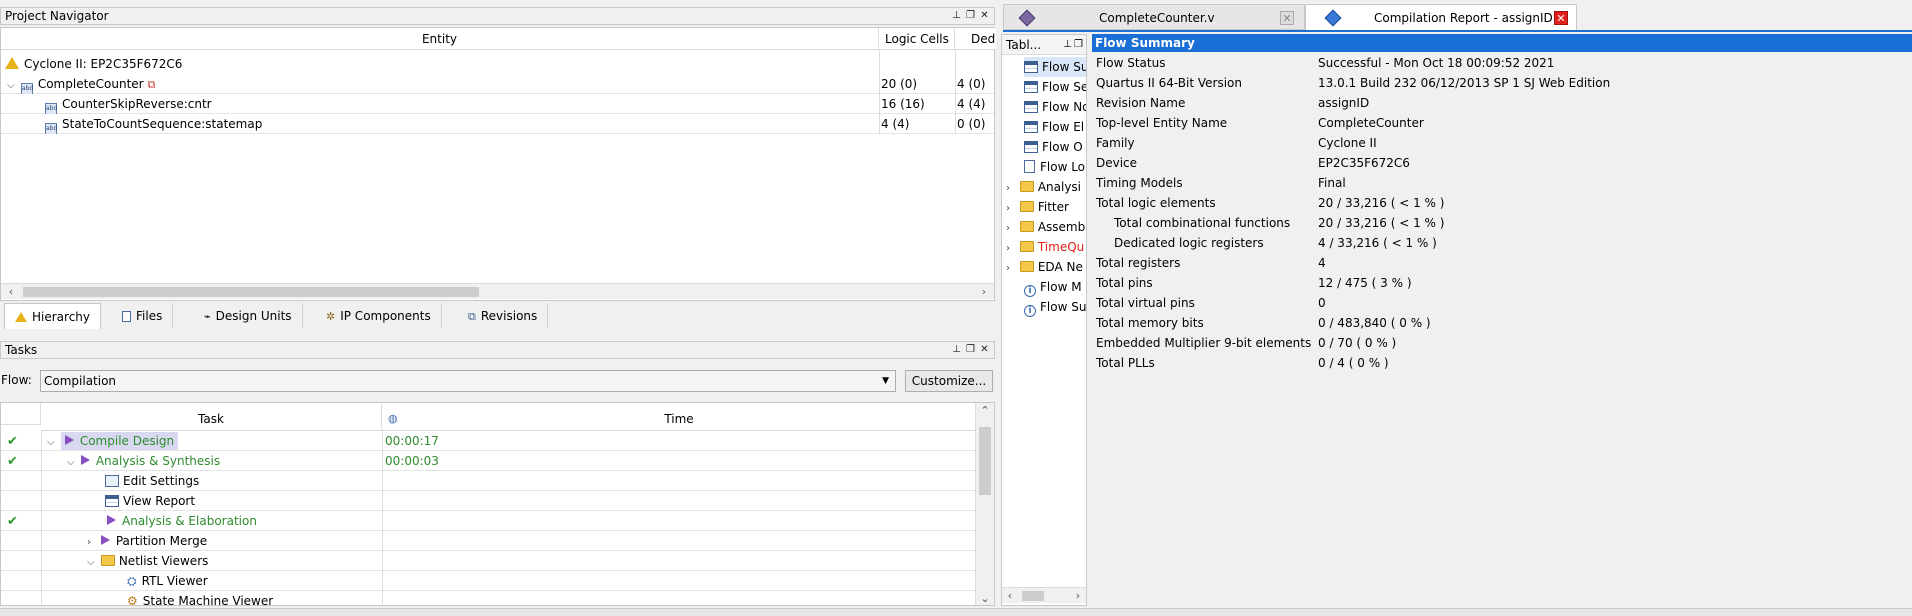  What do you see at coordinates (1502, 303) in the screenshot?
I see `summary-row: Total virtual pins 0` at bounding box center [1502, 303].